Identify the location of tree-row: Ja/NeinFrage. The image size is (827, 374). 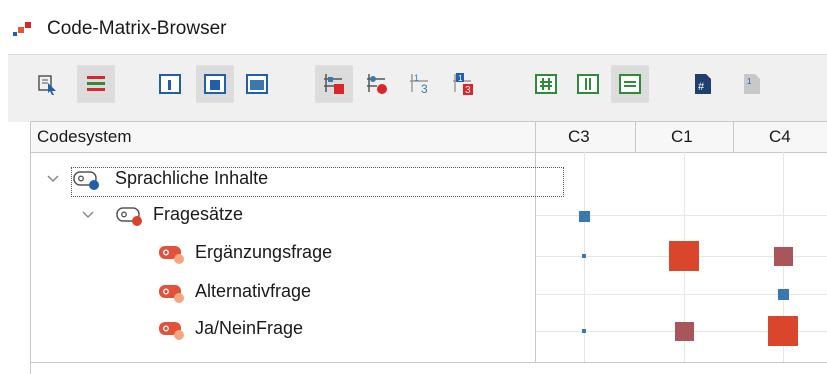
(429, 331).